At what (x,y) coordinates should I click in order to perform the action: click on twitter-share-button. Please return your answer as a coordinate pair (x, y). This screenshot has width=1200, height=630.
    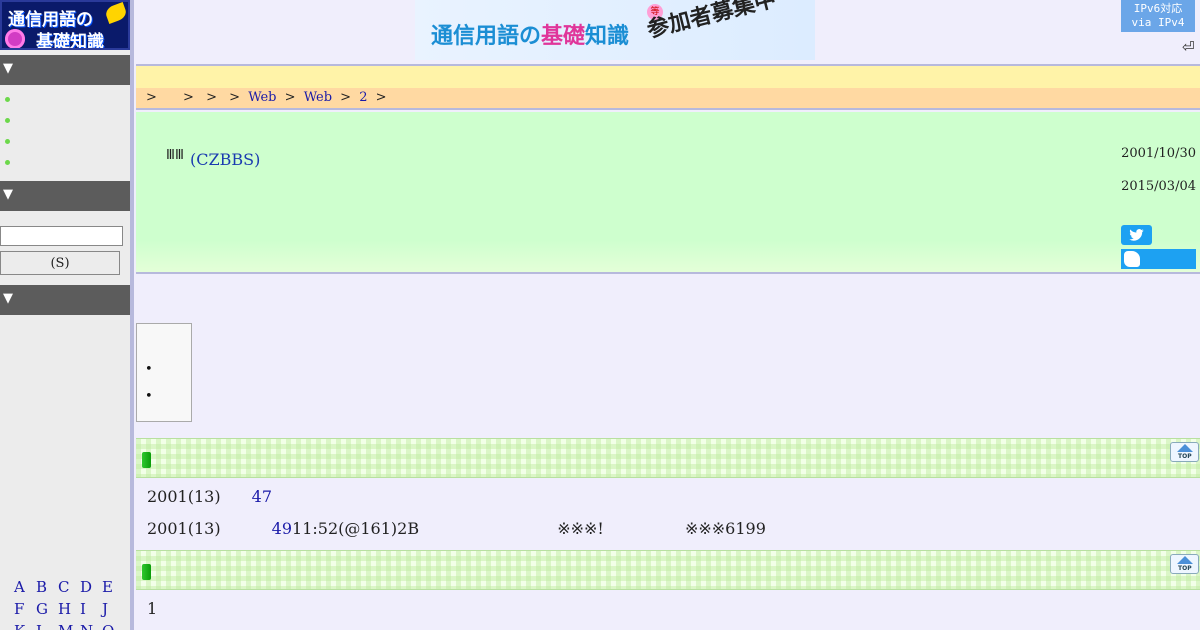
    Looking at the image, I should click on (1136, 235).